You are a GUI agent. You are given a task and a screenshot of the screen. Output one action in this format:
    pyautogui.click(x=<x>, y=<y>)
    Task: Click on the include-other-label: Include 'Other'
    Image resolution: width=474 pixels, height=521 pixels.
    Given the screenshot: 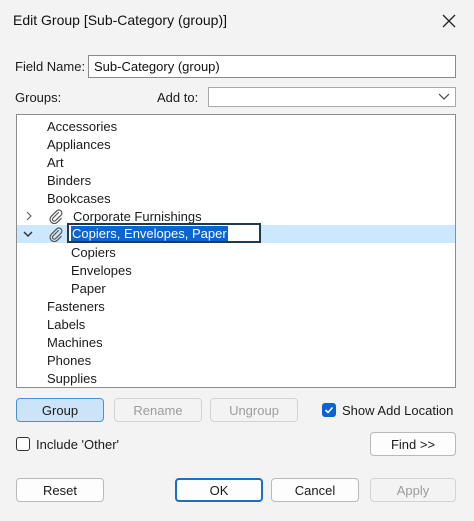 What is the action you would take?
    pyautogui.click(x=78, y=444)
    